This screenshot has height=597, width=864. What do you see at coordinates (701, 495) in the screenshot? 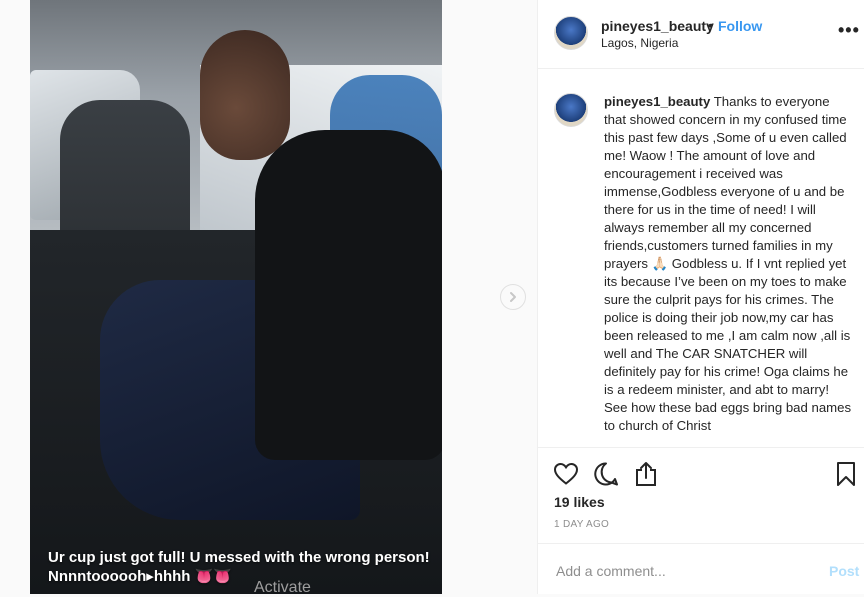
I see `post-actions: 19 likes 1 DAY AGO` at bounding box center [701, 495].